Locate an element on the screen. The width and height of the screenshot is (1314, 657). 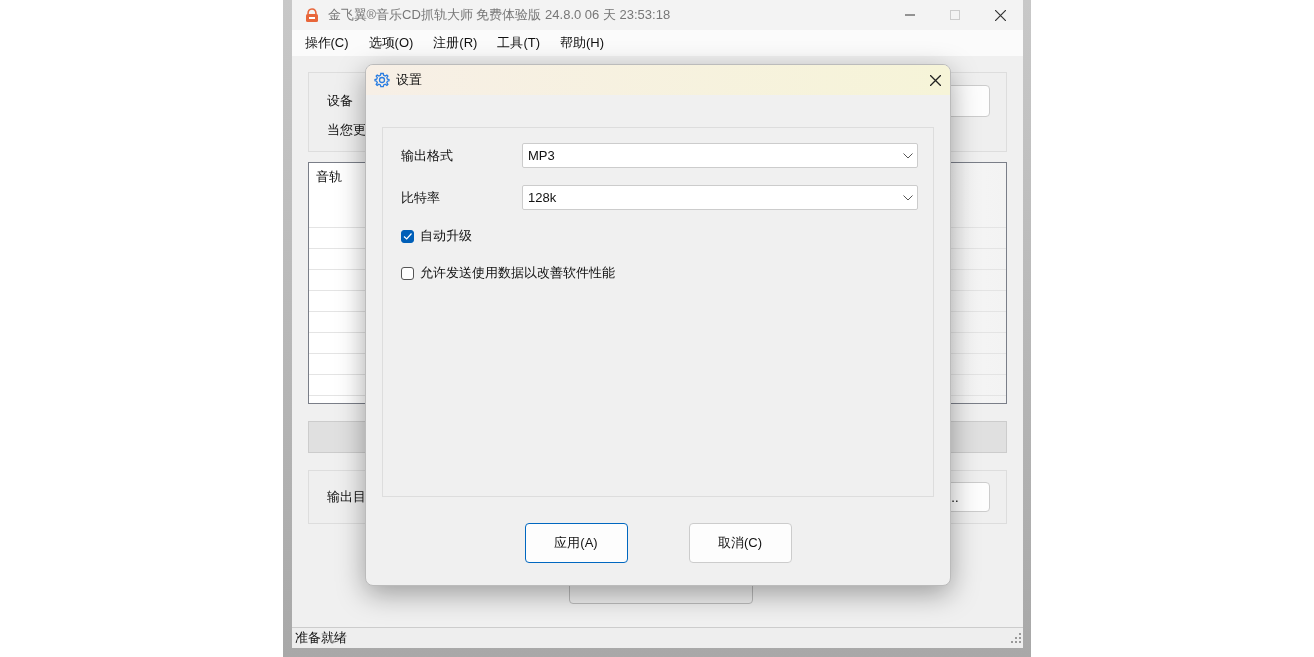
menu-item: 帮助(H) is located at coordinates (582, 43).